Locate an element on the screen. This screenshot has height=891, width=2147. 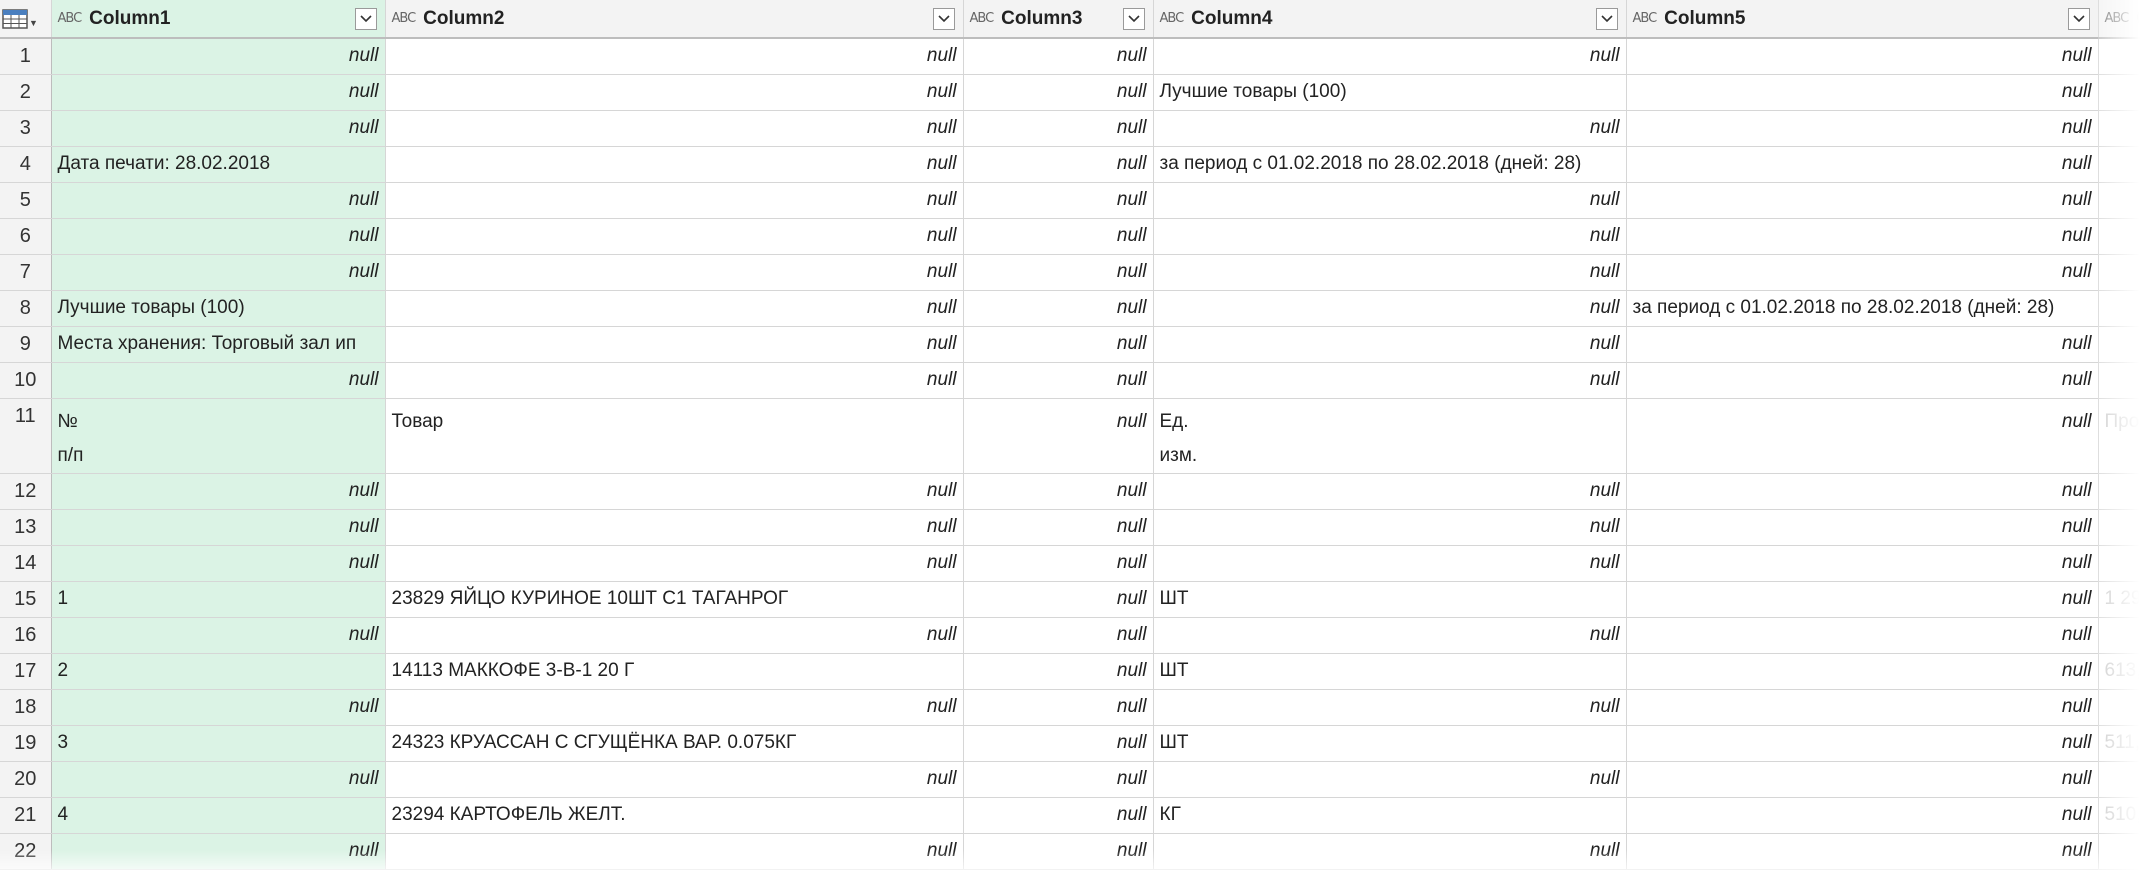
row-number: 8 is located at coordinates (26, 308).